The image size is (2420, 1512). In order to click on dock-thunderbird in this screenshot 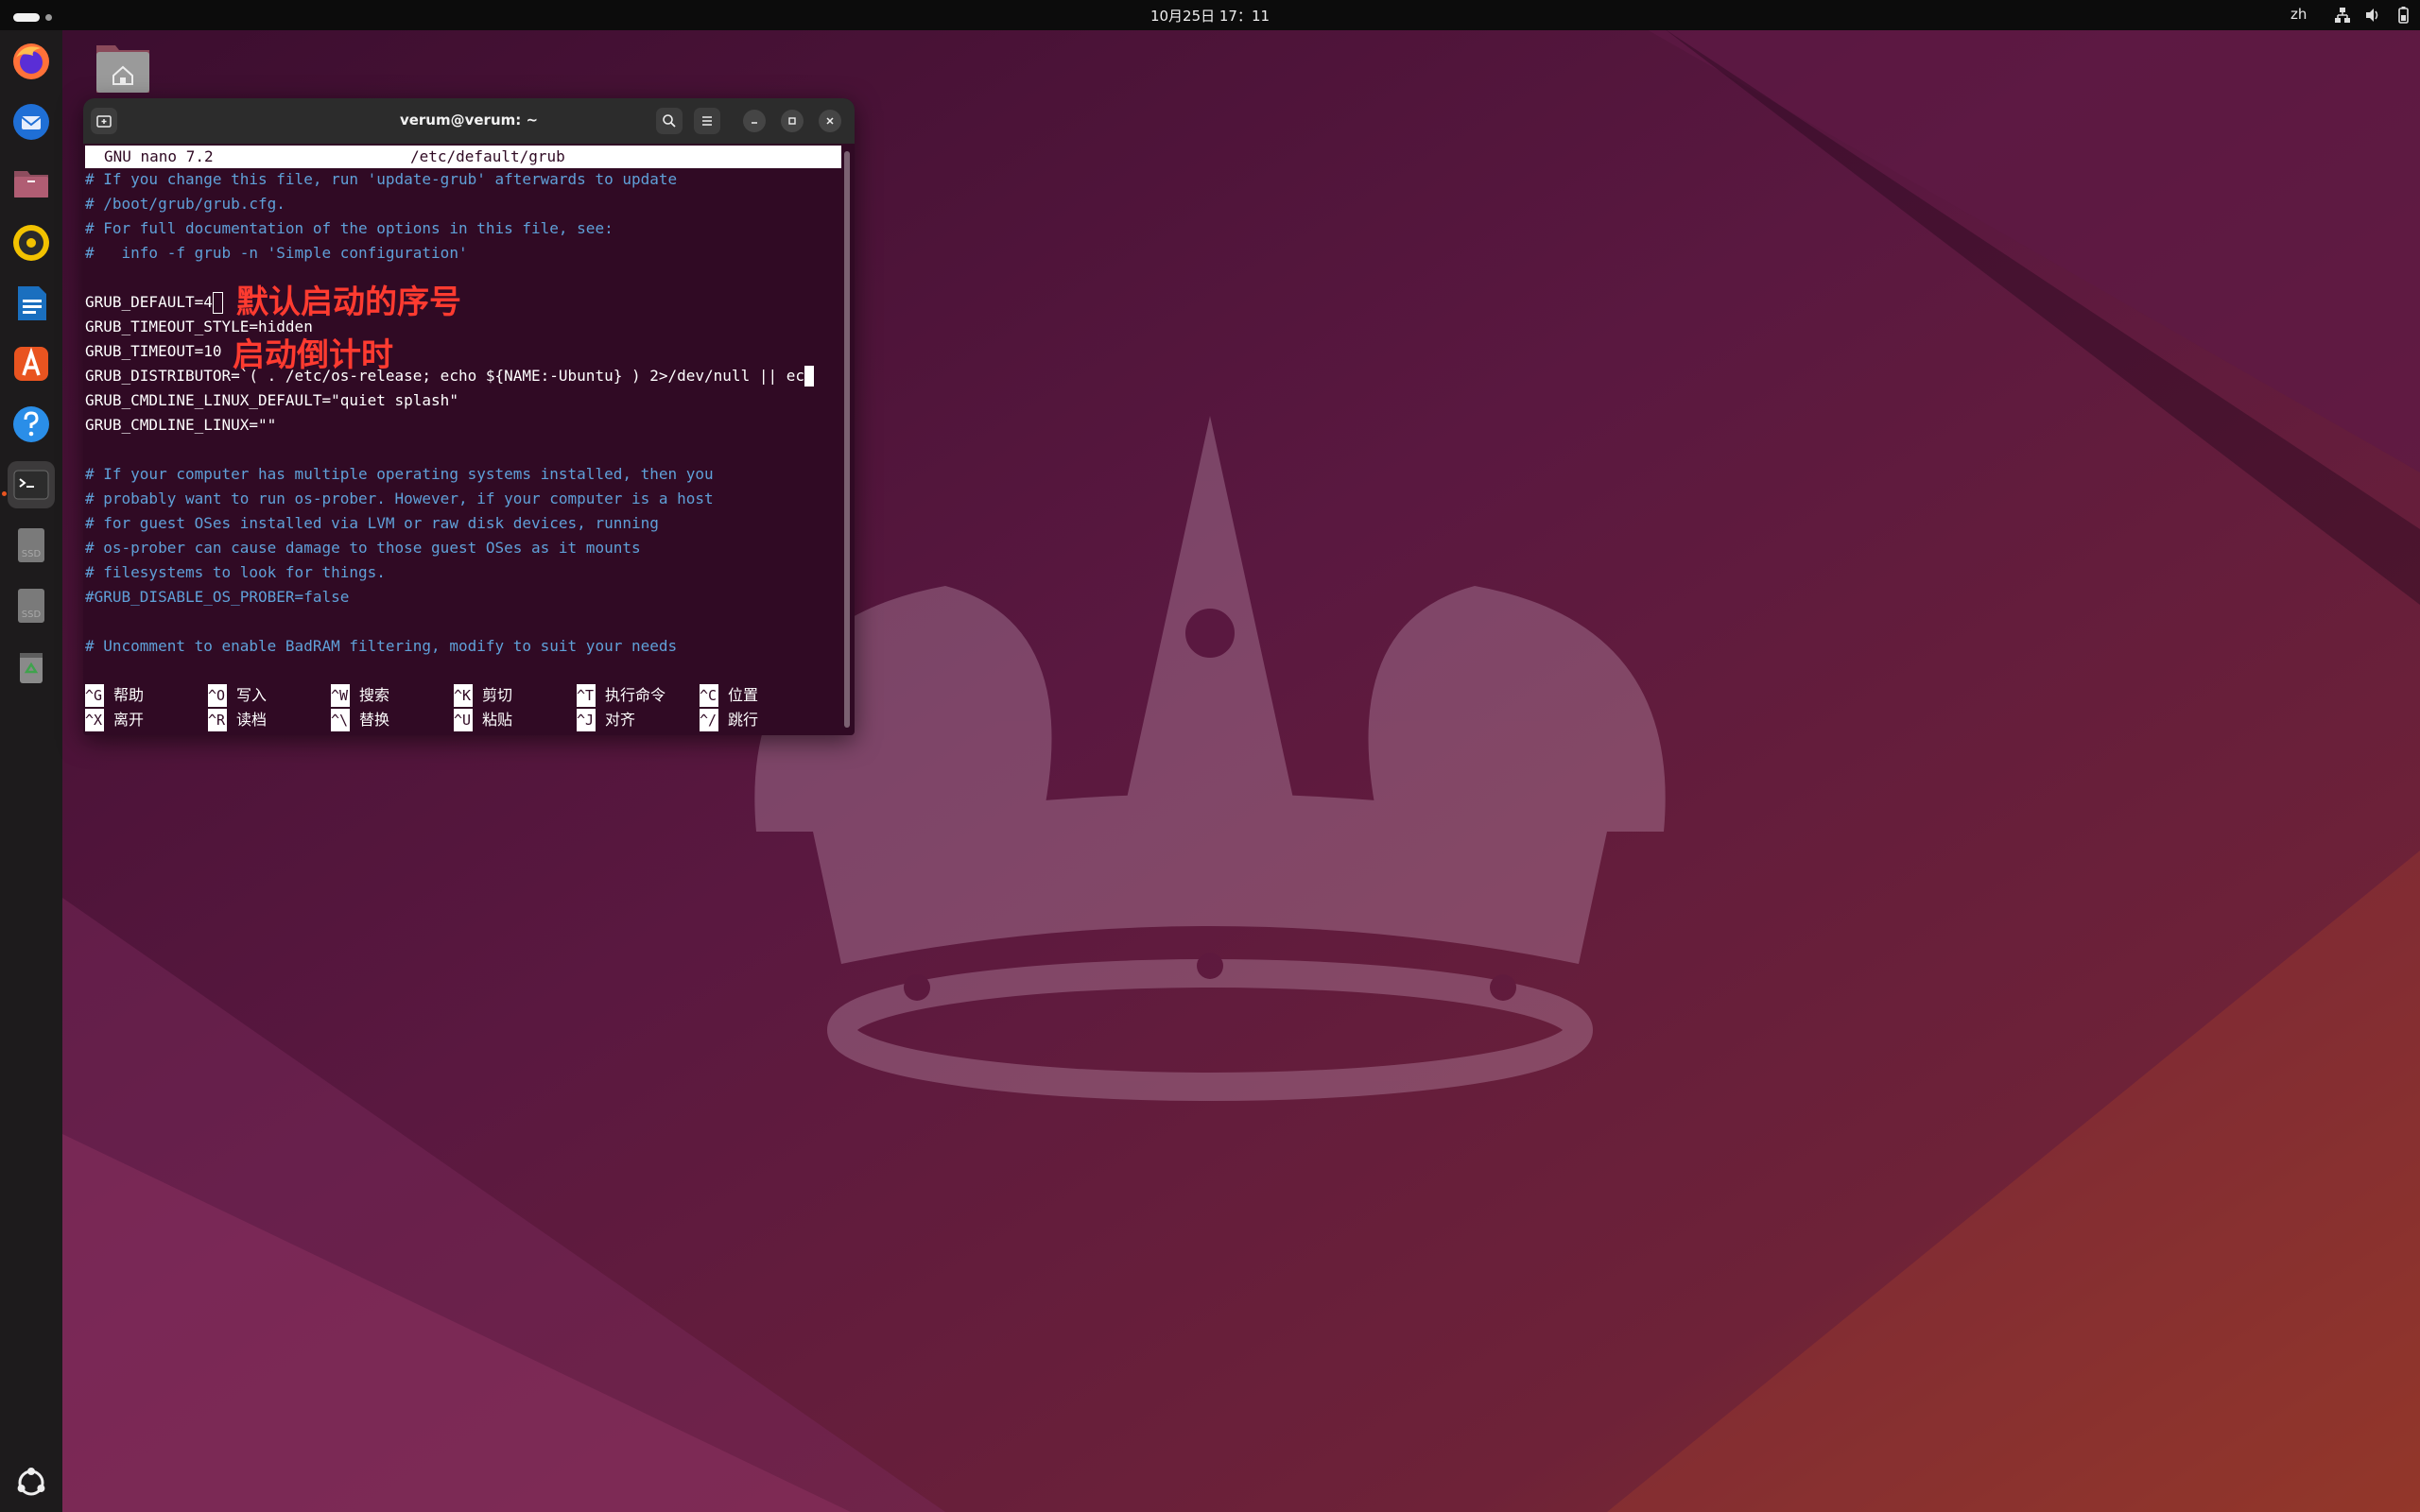, I will do `click(32, 122)`.